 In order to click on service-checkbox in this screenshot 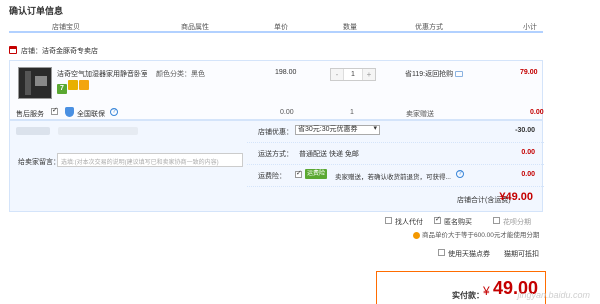, I will do `click(54, 110)`.